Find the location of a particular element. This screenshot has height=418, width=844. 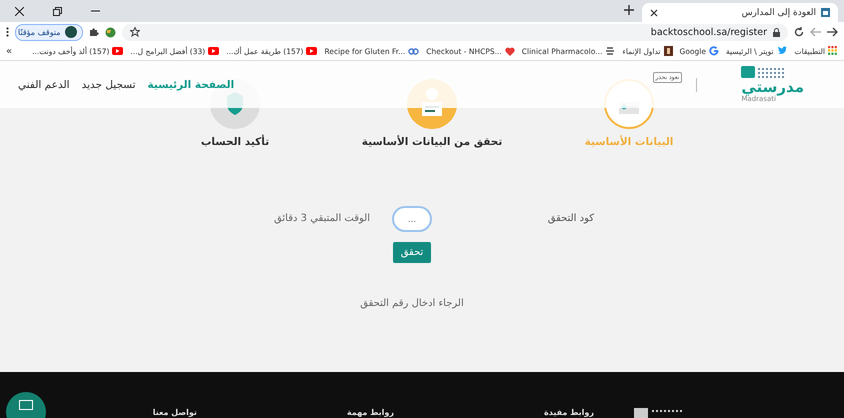

chat-icon is located at coordinates (26, 405).